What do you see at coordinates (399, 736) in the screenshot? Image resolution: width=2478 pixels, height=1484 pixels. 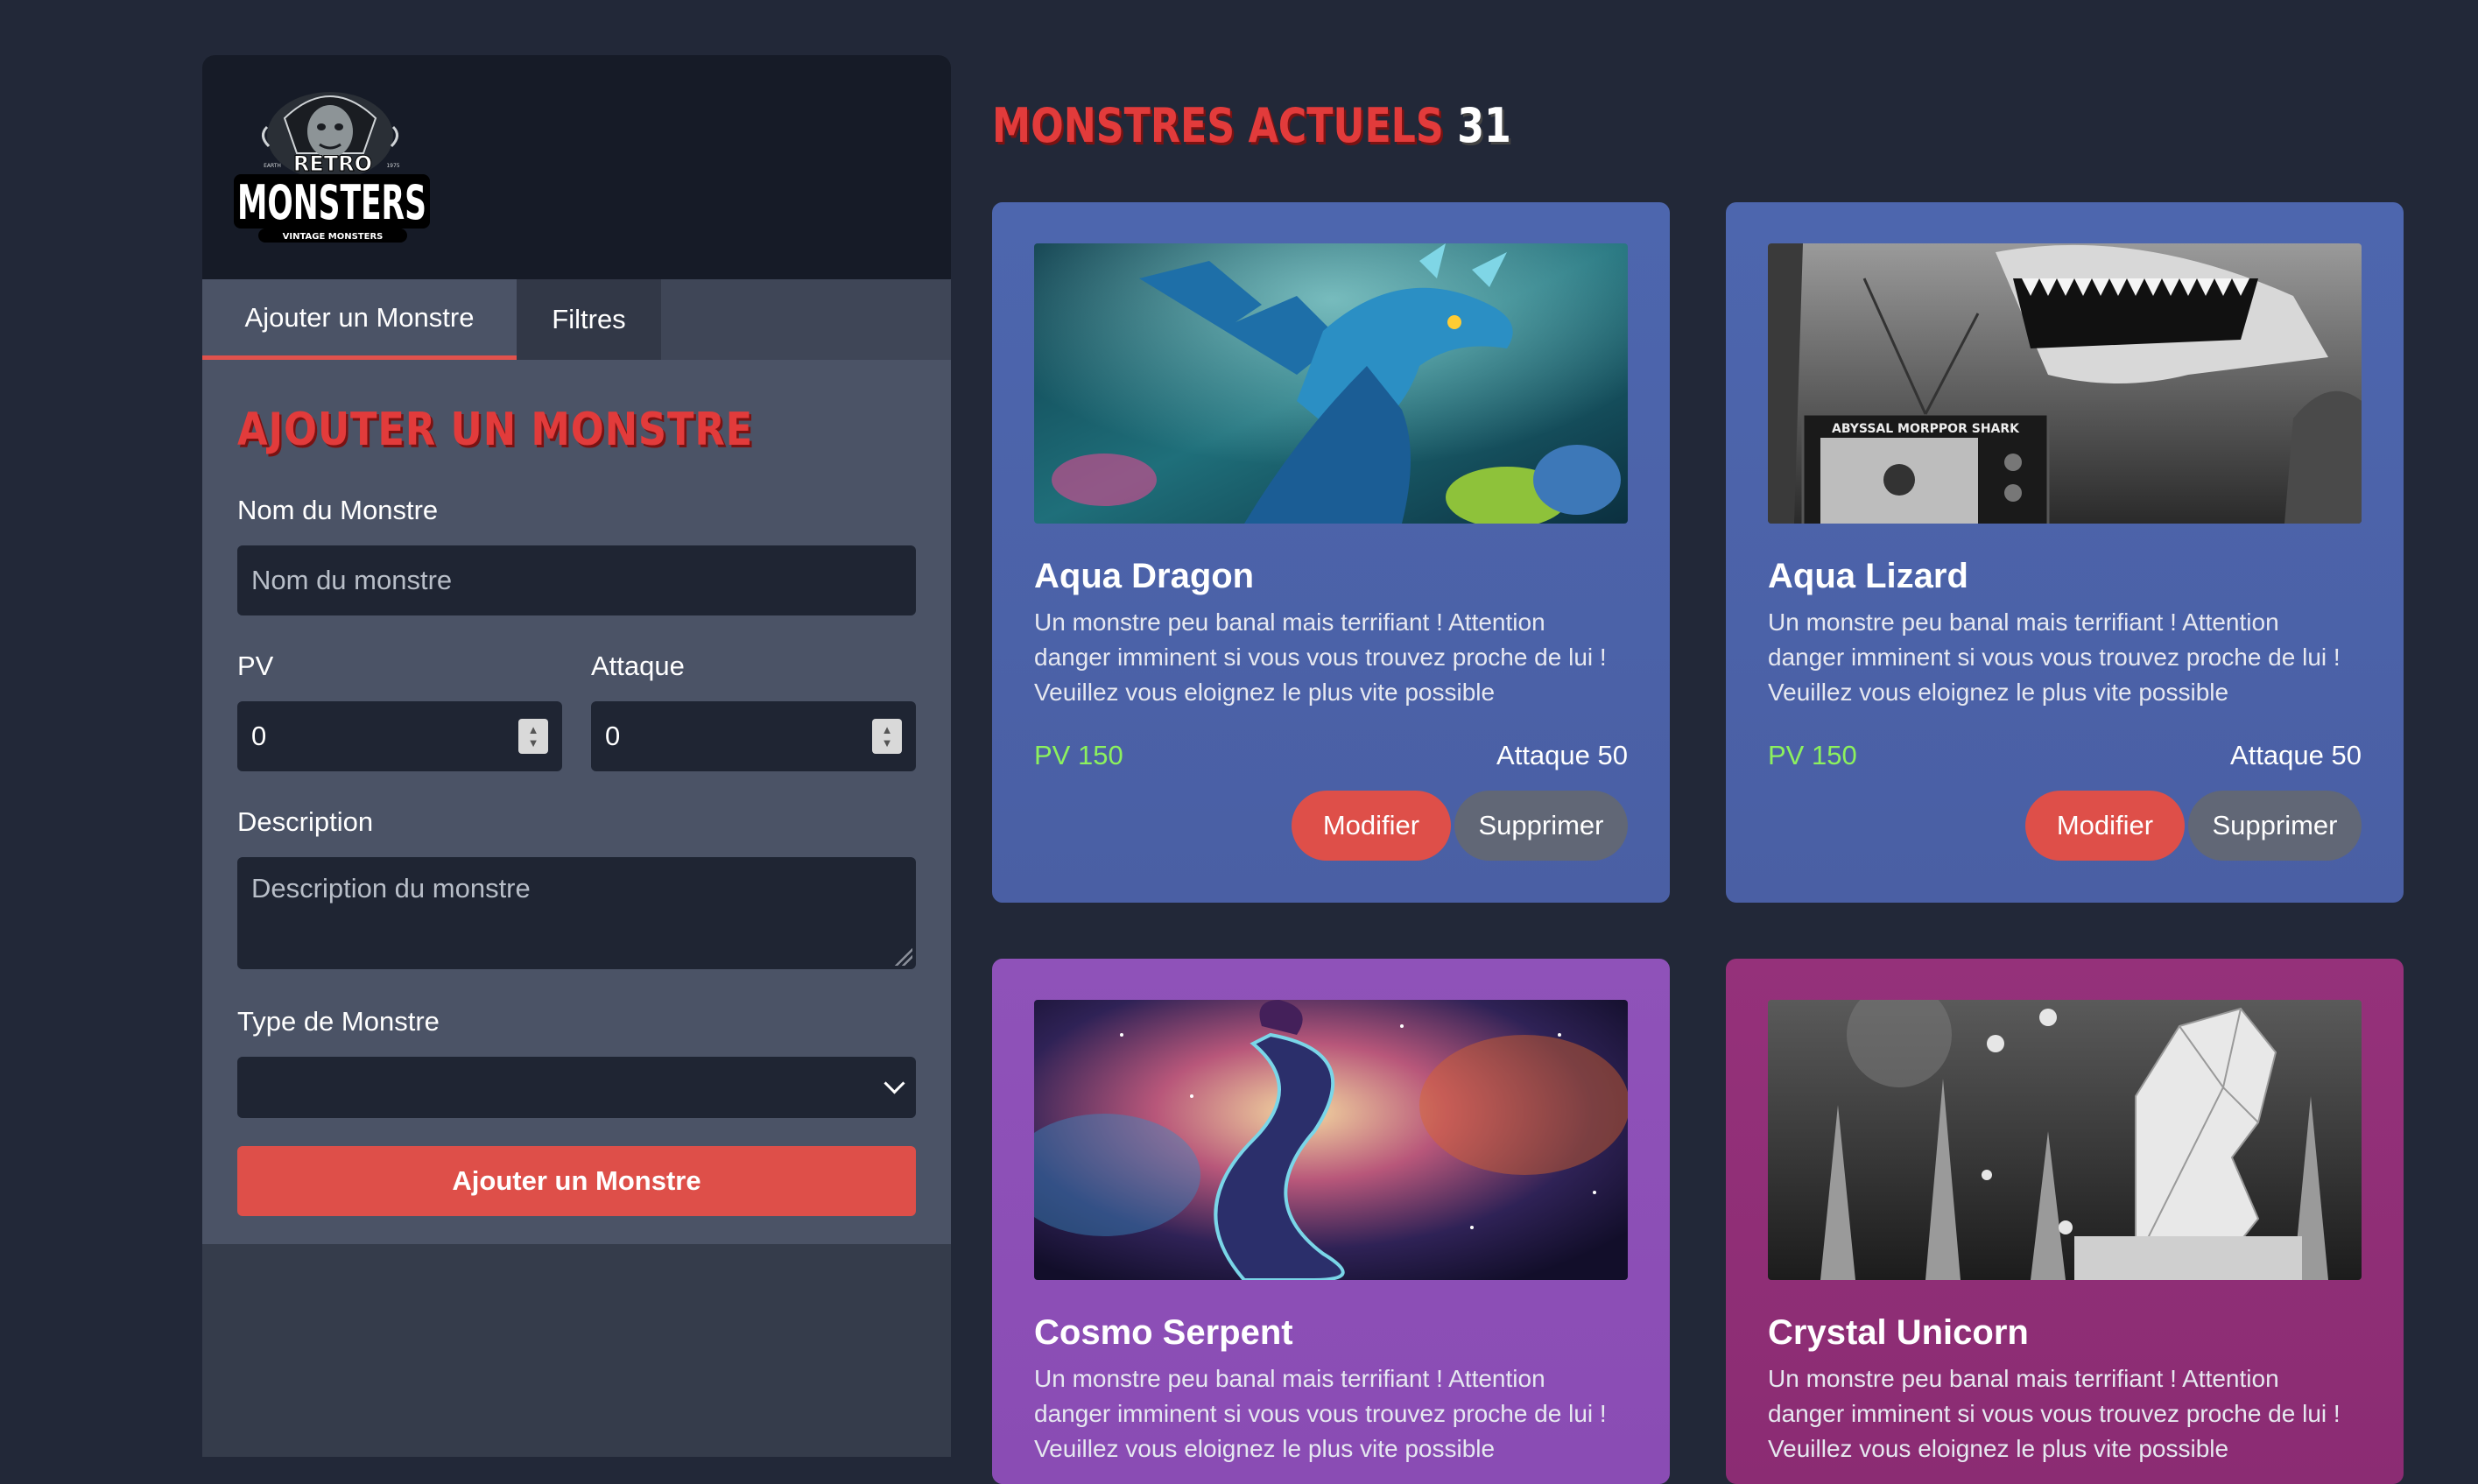 I see `pv-input: 0 ▲ ▼` at bounding box center [399, 736].